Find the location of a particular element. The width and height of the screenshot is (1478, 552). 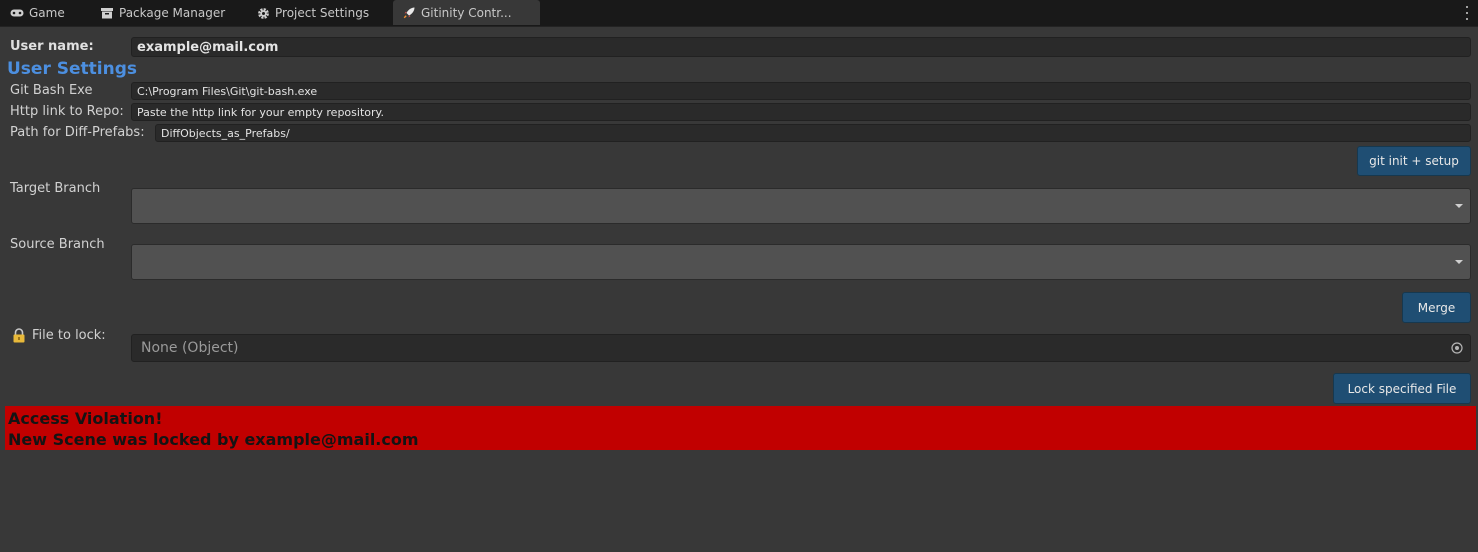

more-options-icon is located at coordinates (1467, 13).